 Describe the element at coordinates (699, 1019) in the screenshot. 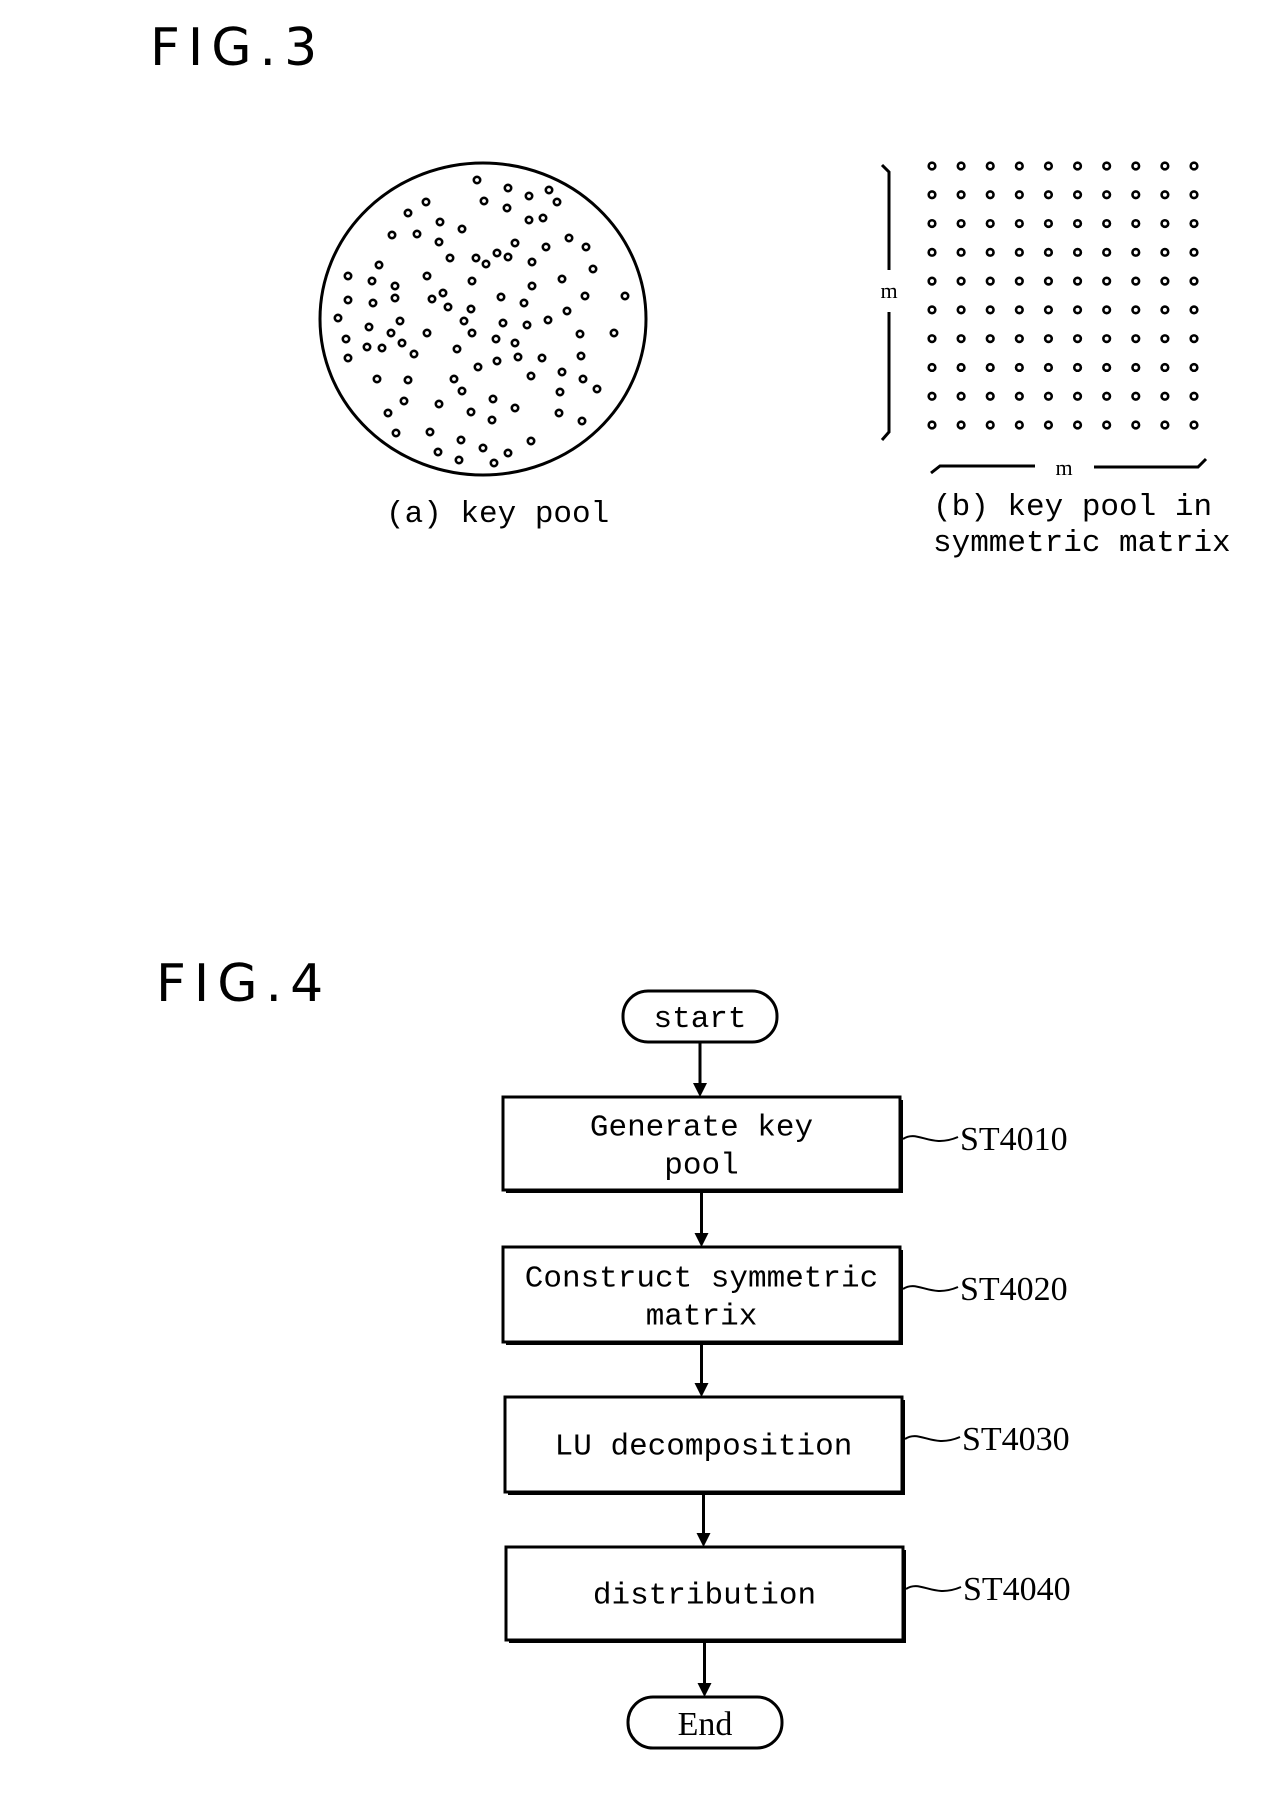

I see `start-label: start` at that location.